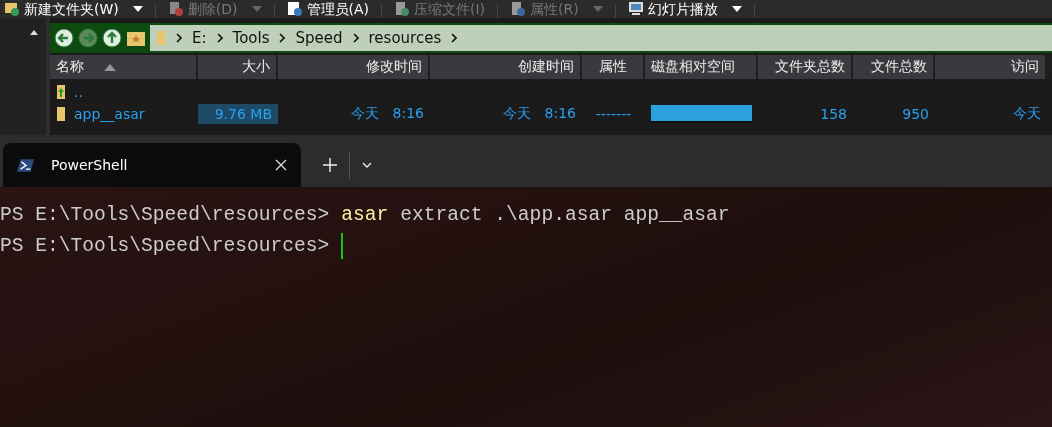 This screenshot has height=427, width=1052. Describe the element at coordinates (635, 9) in the screenshot. I see `monitor-icon` at that location.